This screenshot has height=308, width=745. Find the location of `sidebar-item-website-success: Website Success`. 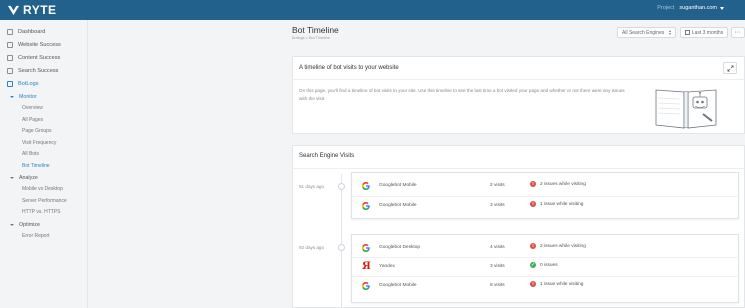

sidebar-item-website-success: Website Success is located at coordinates (34, 45).